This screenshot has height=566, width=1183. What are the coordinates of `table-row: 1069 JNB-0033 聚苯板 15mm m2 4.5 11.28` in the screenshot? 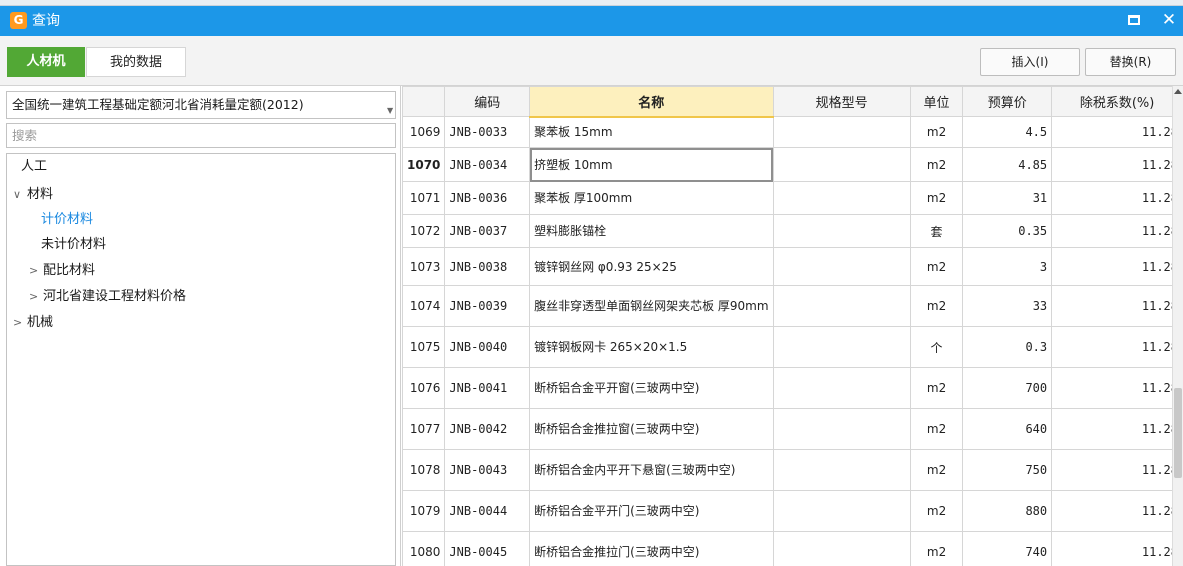 It's located at (792, 132).